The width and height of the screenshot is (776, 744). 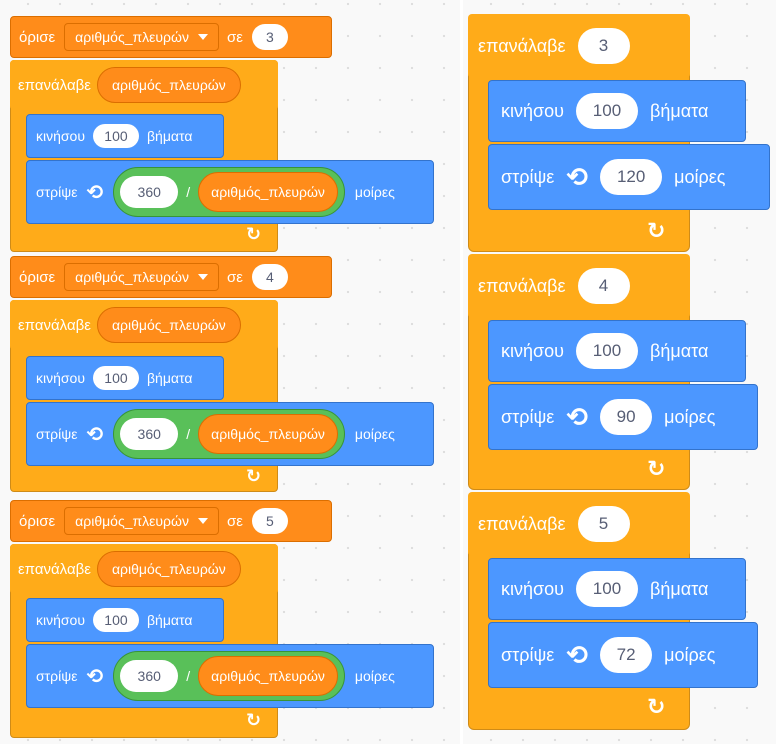 What do you see at coordinates (603, 286) in the screenshot?
I see `repeat-count-input: 4` at bounding box center [603, 286].